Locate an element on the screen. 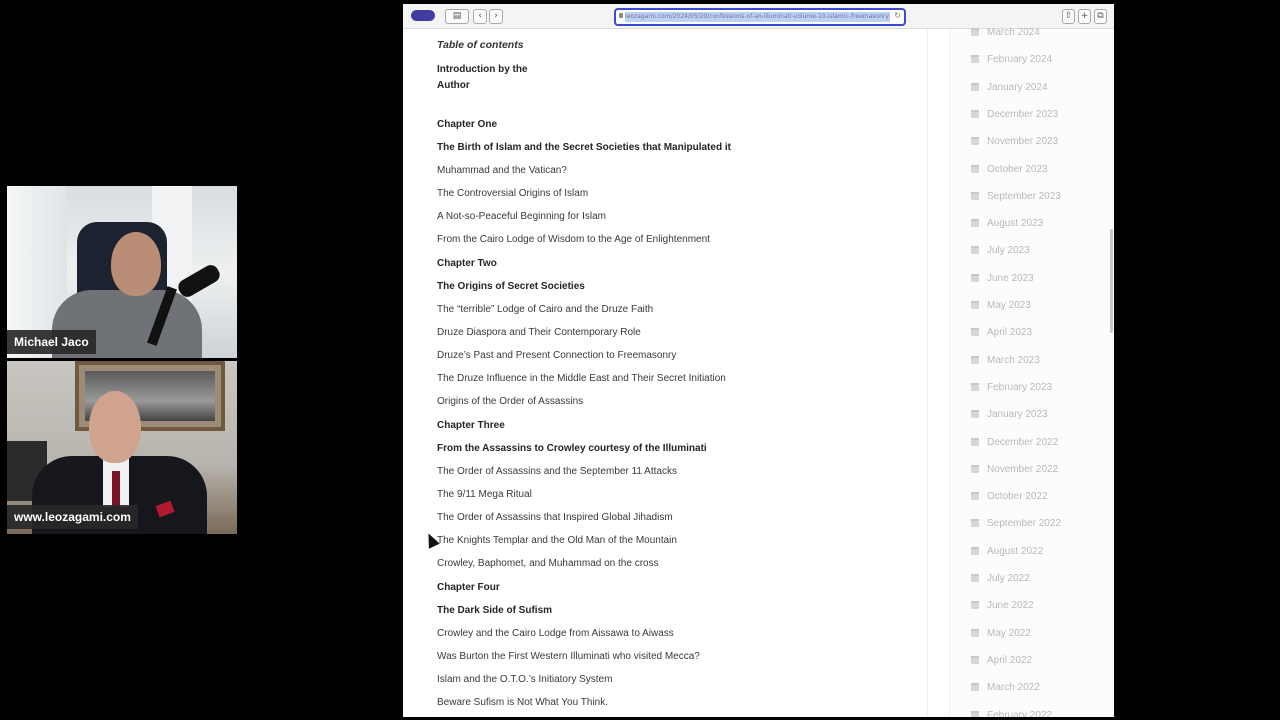 Image resolution: width=1280 pixels, height=720 pixels. archive-item: February 2022 is located at coordinates (1012, 713).